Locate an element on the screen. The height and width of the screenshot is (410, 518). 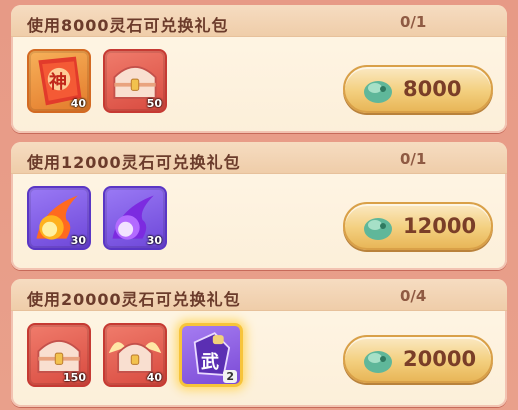
exchange-button-12000: 12000 is located at coordinates (418, 226).